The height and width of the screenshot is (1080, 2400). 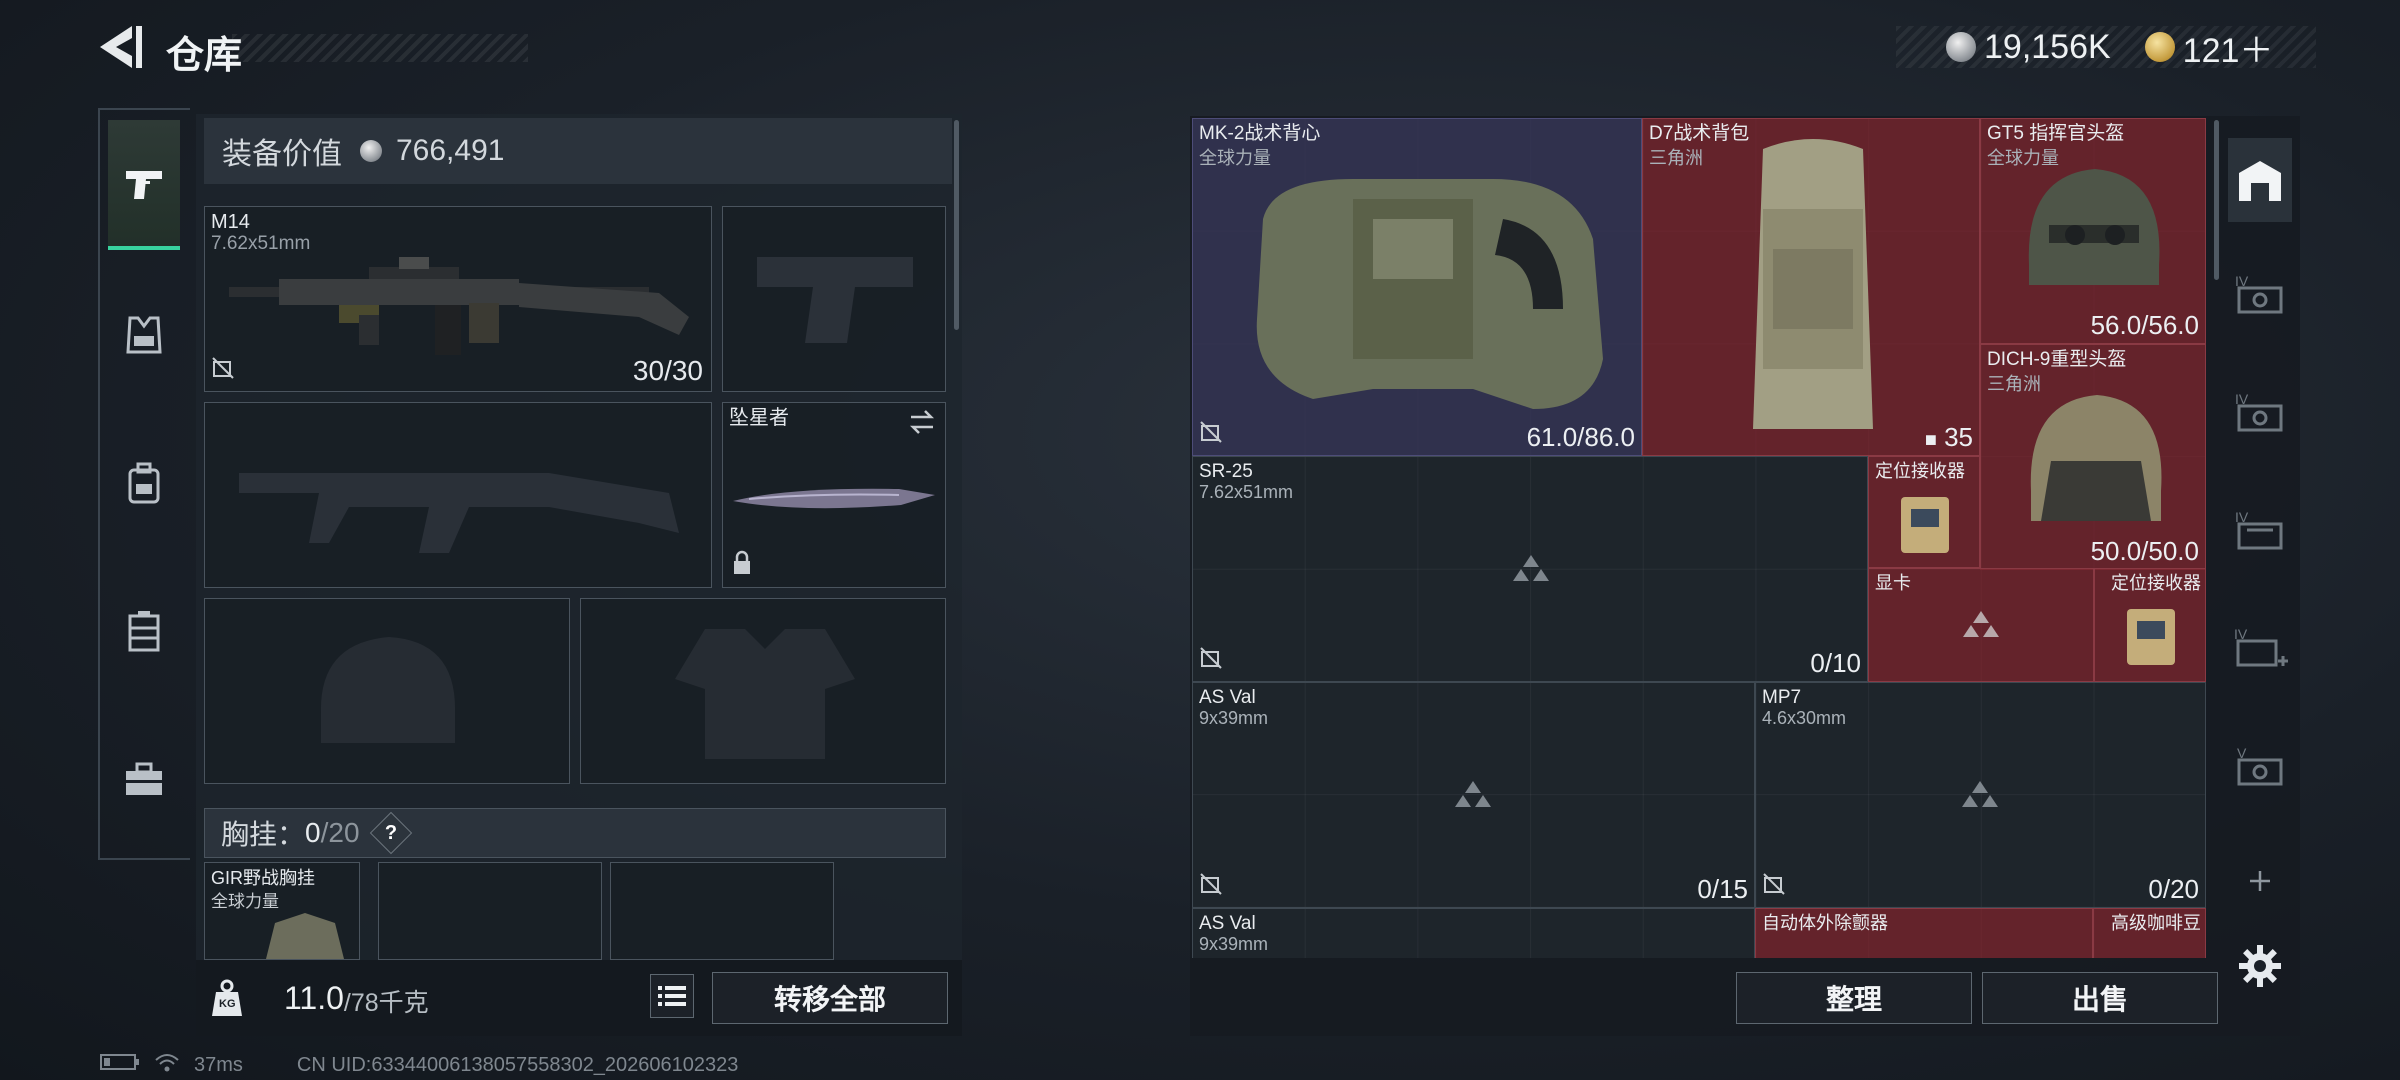 What do you see at coordinates (387, 691) in the screenshot?
I see `helmet-slot` at bounding box center [387, 691].